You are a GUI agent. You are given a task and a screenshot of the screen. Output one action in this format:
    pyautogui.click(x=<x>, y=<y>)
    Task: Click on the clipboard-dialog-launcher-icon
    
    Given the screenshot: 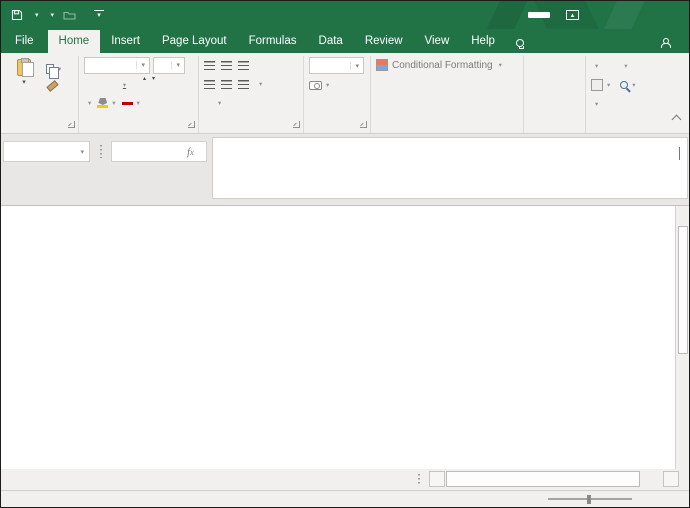 What is the action you would take?
    pyautogui.click(x=71, y=124)
    